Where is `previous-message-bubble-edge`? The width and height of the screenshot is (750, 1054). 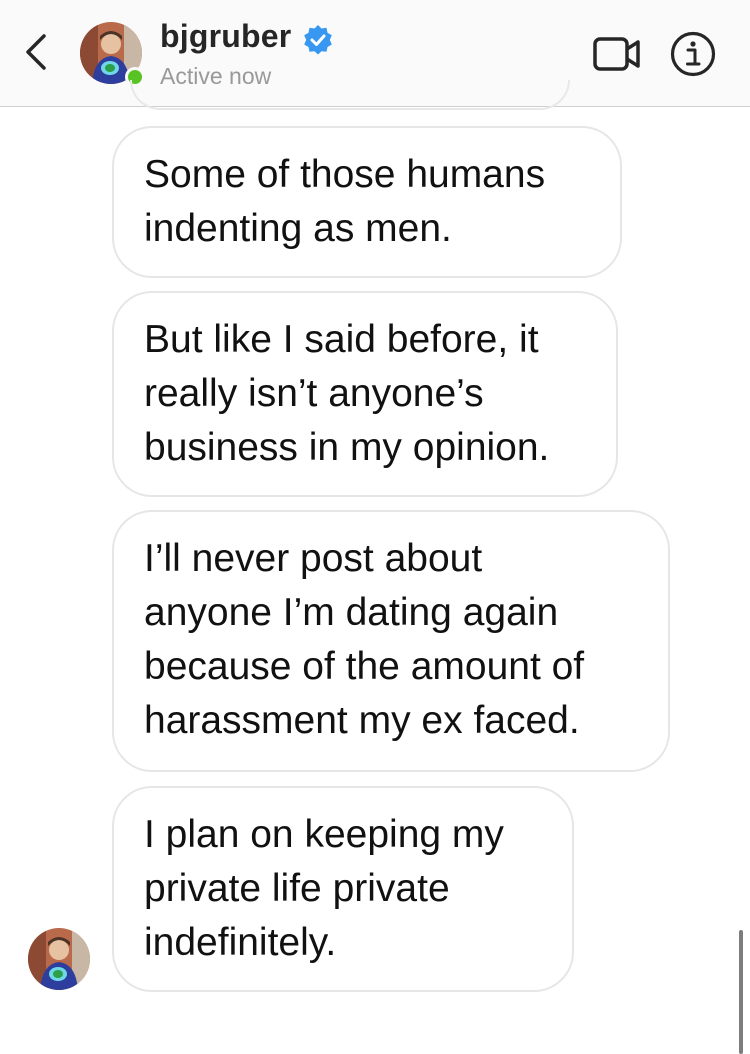 previous-message-bubble-edge is located at coordinates (350, 95).